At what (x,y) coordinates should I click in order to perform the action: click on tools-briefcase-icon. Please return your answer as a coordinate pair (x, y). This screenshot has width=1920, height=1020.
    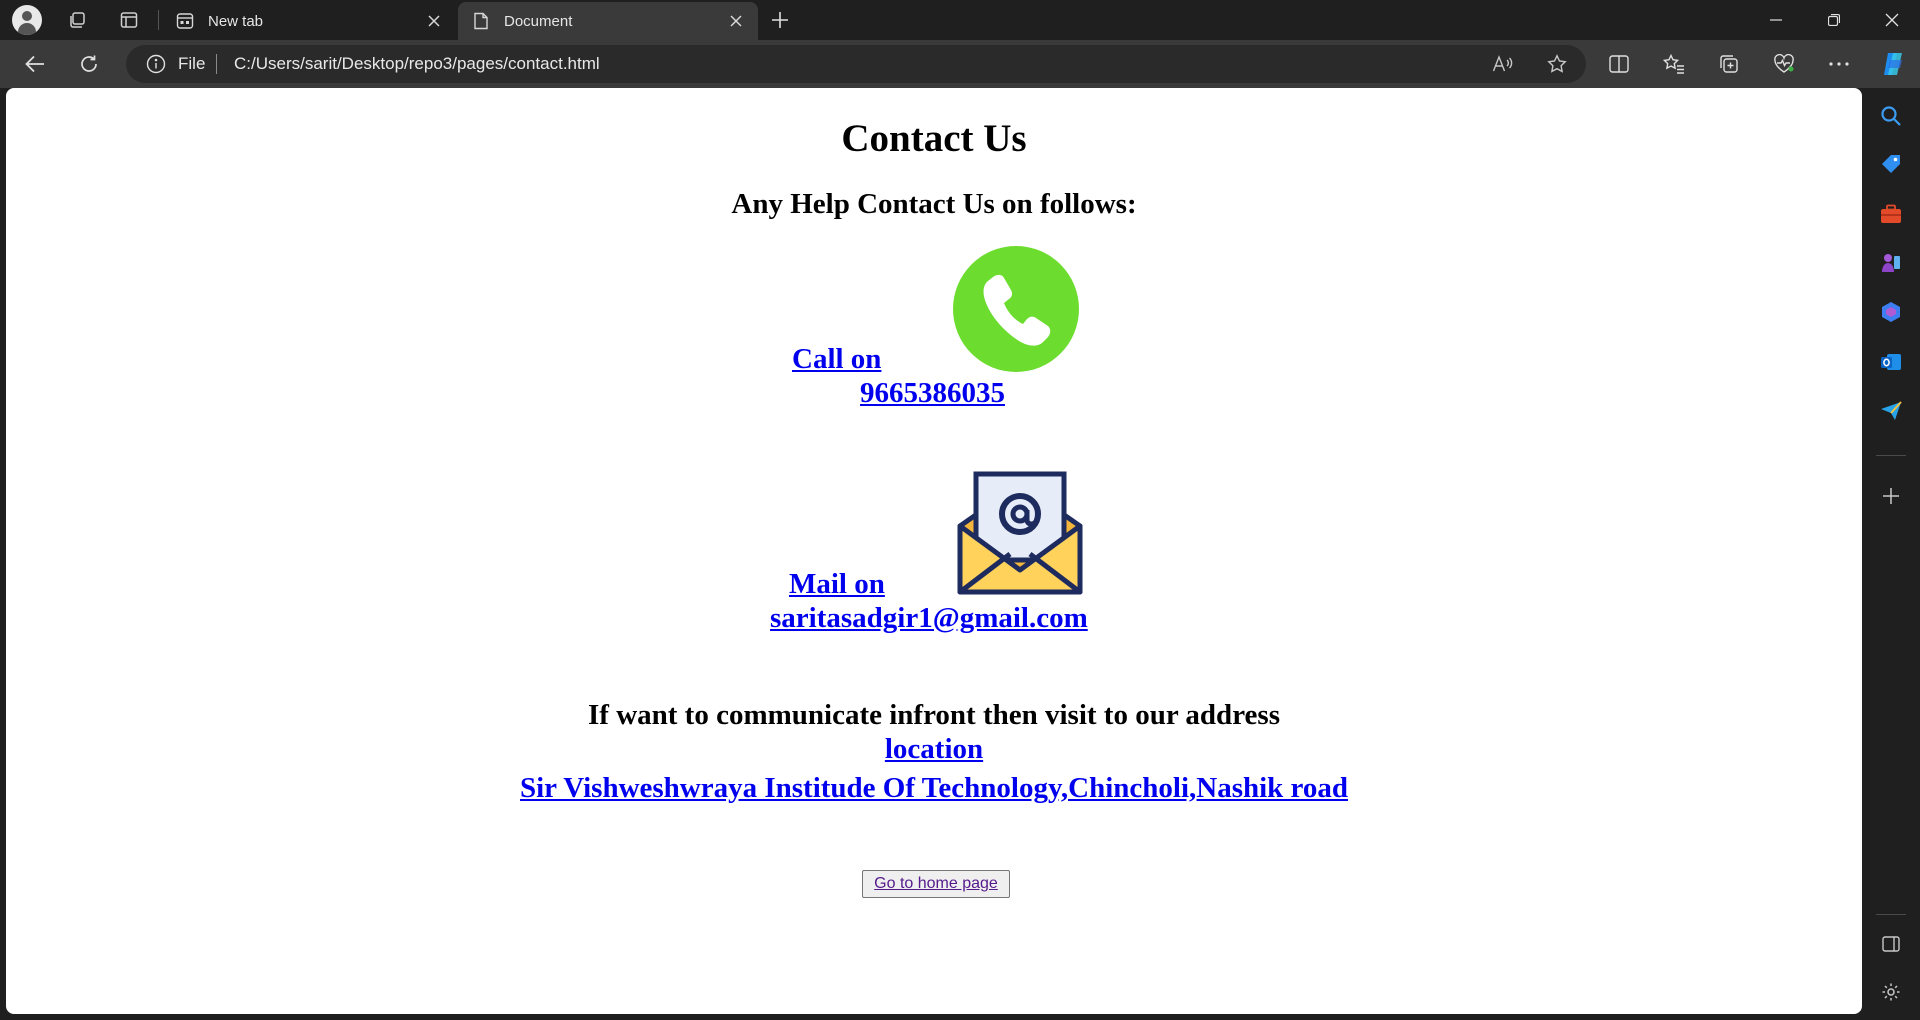
    Looking at the image, I should click on (1891, 214).